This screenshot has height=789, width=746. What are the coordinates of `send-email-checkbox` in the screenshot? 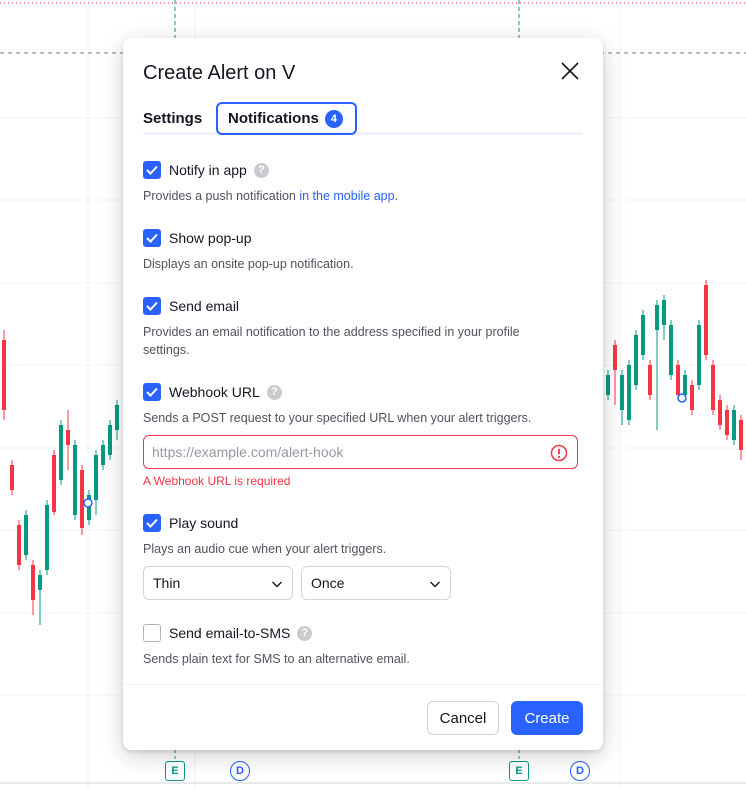 It's located at (152, 306).